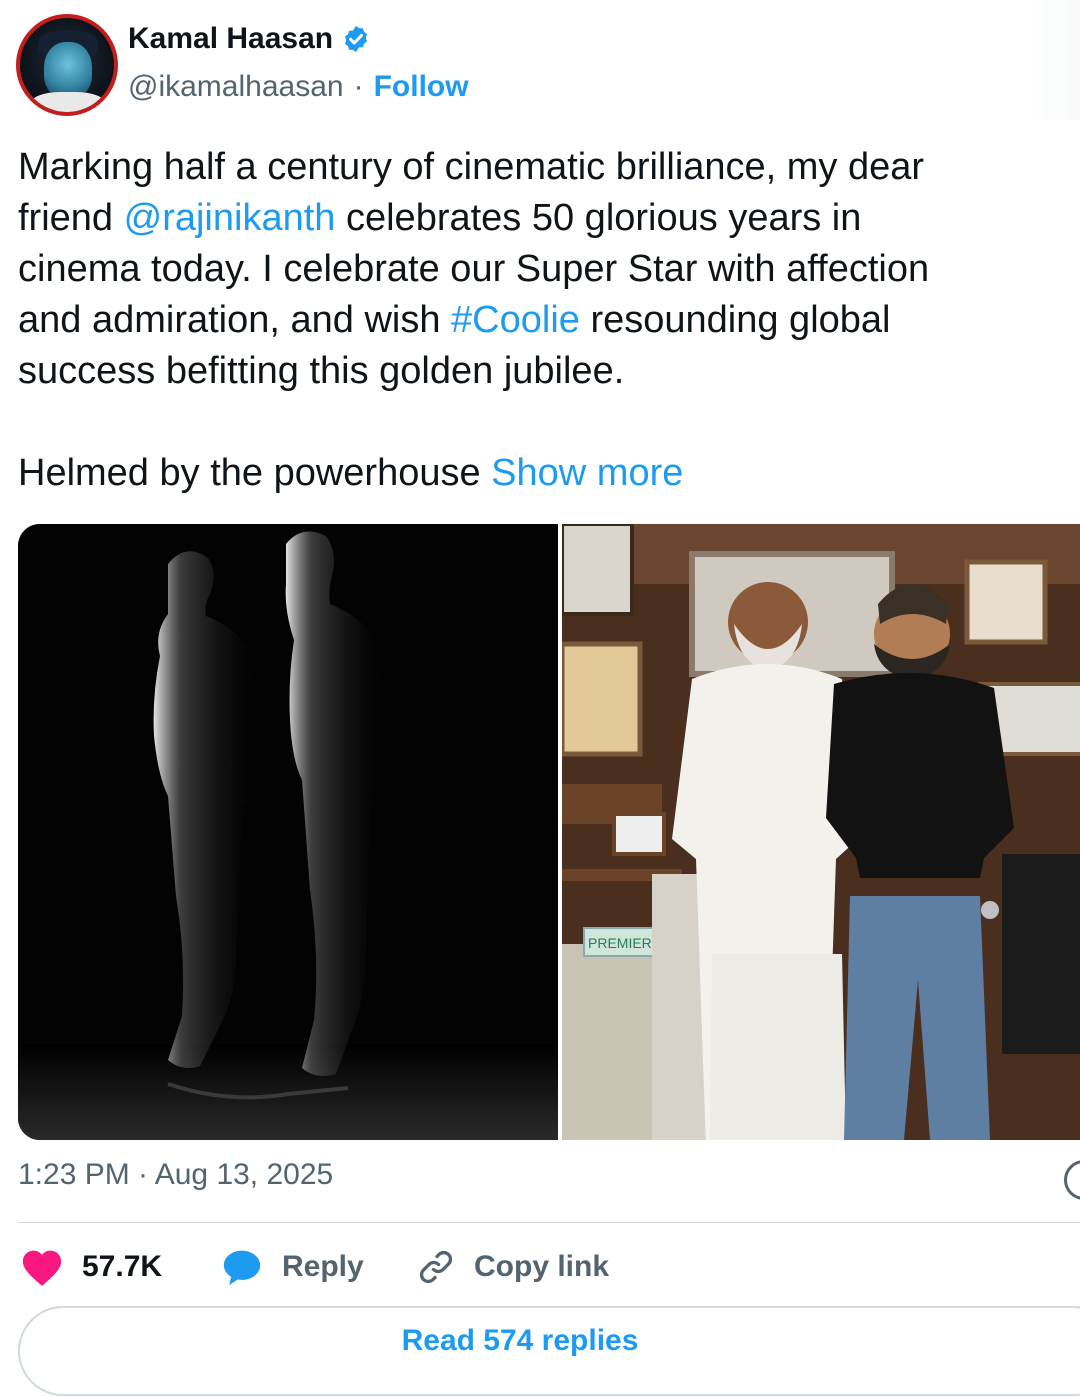 This screenshot has height=1396, width=1080. I want to click on name-row: Kamal Haasan, so click(249, 39).